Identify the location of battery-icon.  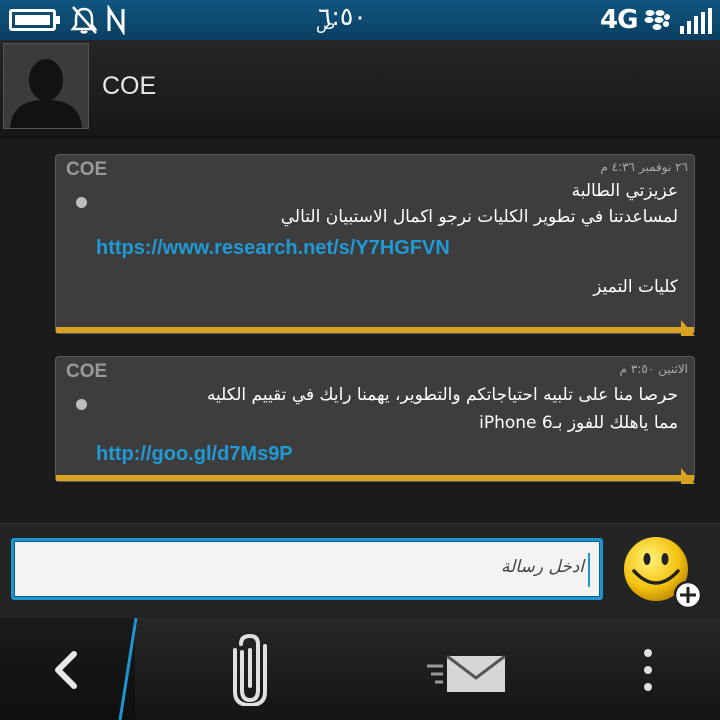
(34, 20).